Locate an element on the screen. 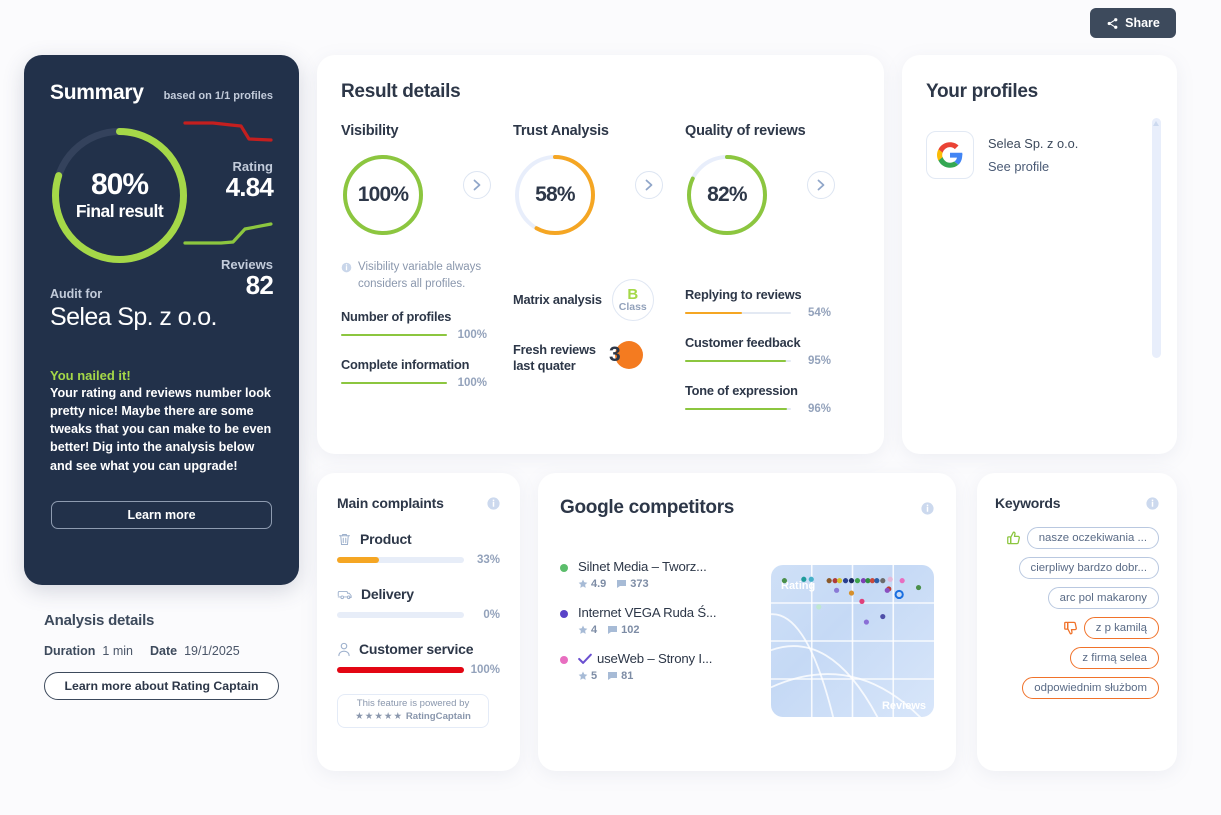 The width and height of the screenshot is (1221, 815). powered-by-line1: This feature is powered by is located at coordinates (413, 704).